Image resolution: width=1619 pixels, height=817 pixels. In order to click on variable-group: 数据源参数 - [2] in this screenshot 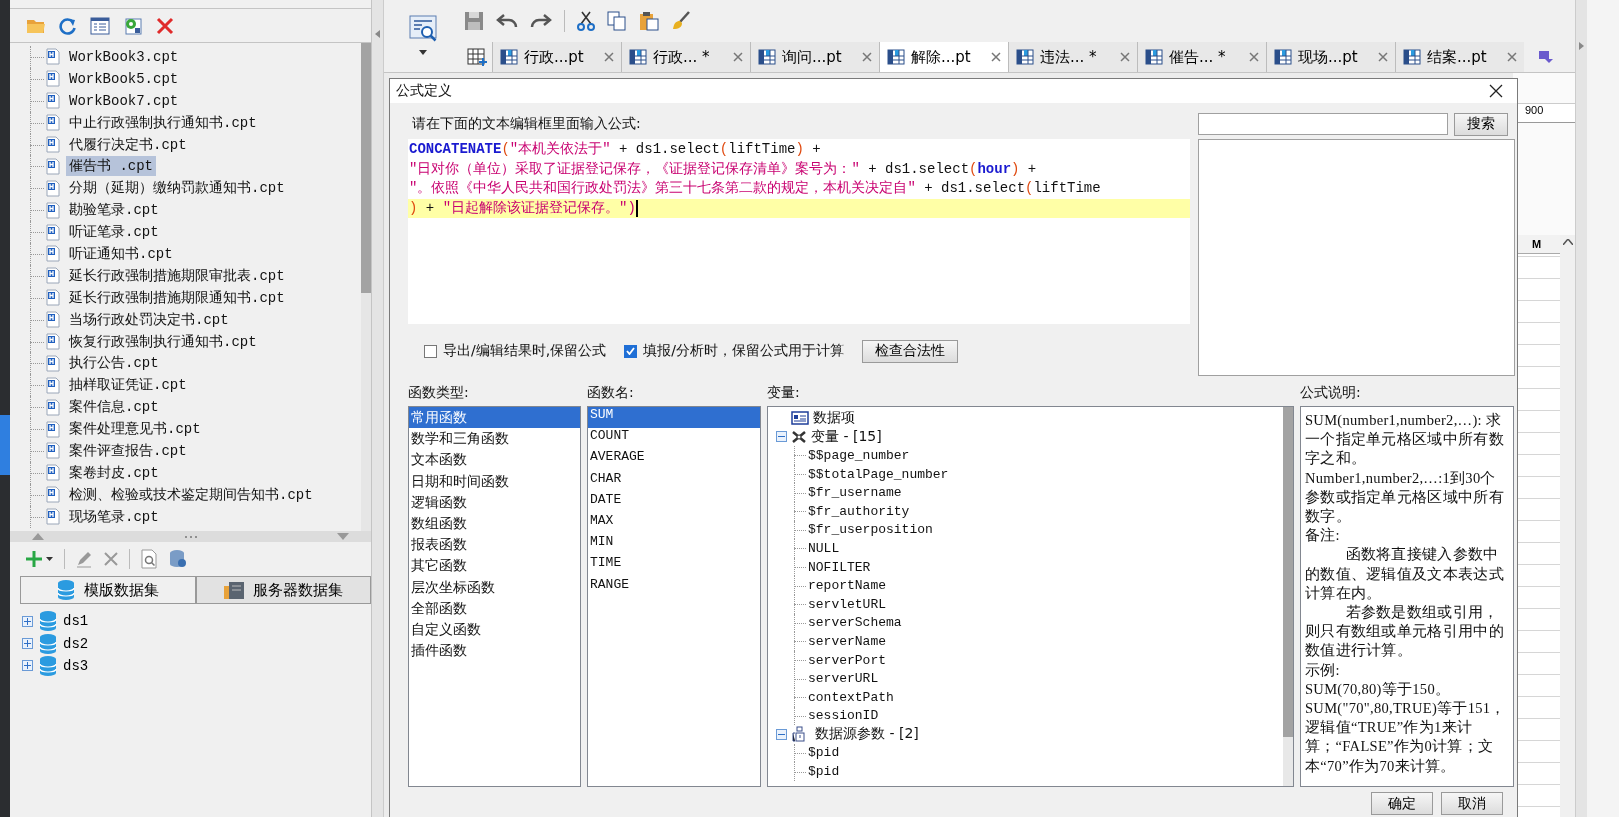, I will do `click(867, 734)`.